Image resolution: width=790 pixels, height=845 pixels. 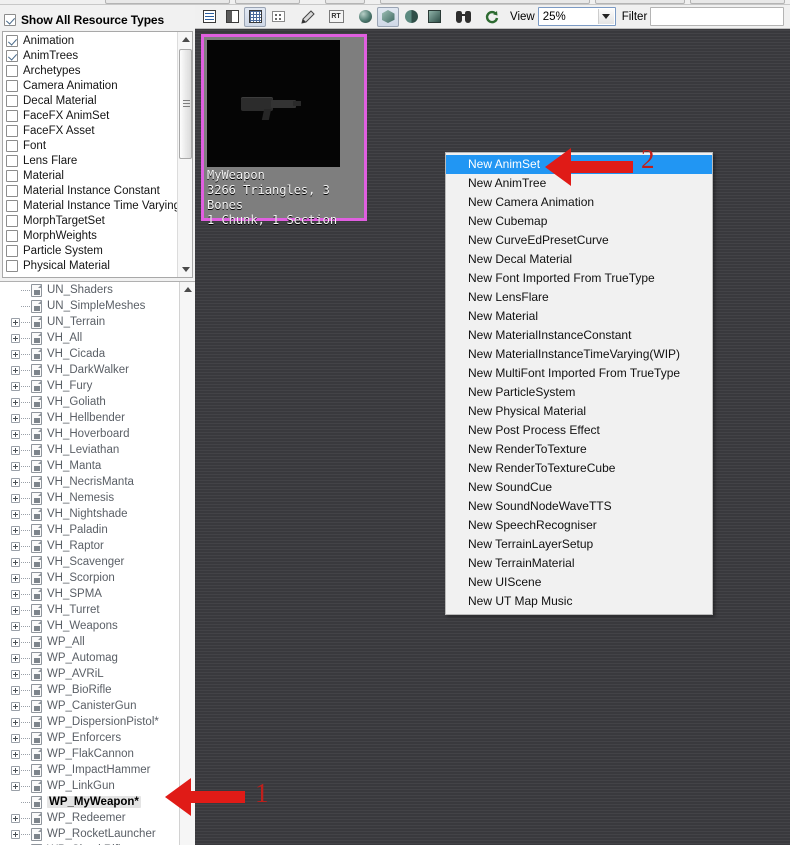 What do you see at coordinates (463, 17) in the screenshot?
I see `find-button` at bounding box center [463, 17].